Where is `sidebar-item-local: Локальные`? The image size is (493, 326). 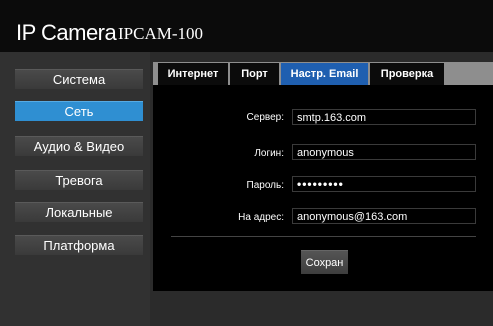
sidebar-item-local: Локальные is located at coordinates (79, 212).